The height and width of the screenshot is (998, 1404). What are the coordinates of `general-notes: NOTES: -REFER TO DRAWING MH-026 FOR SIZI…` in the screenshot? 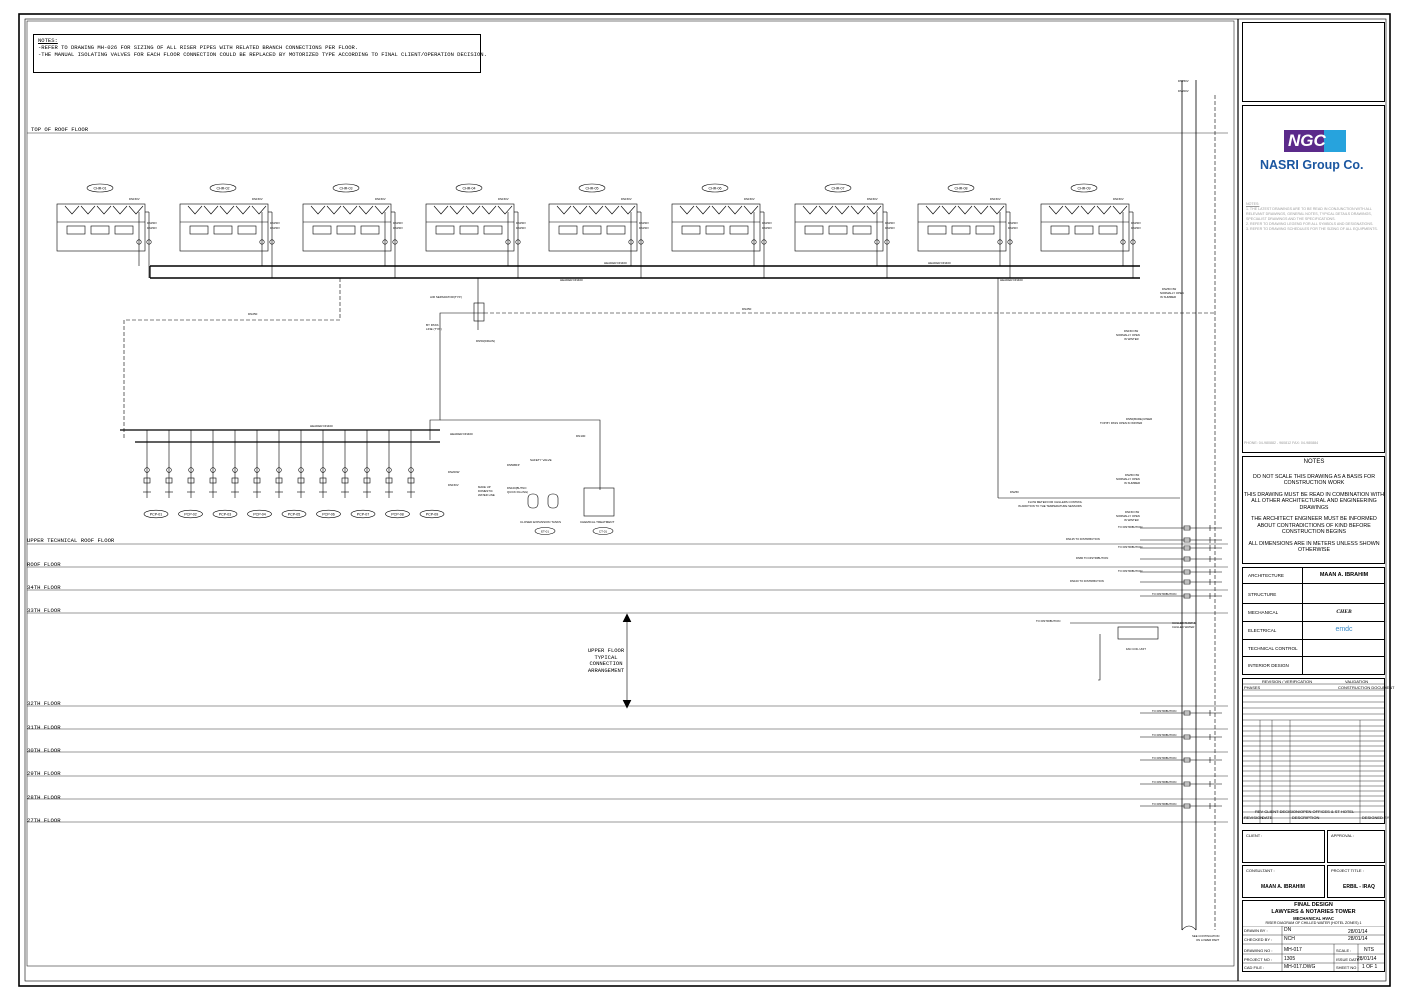 It's located at (260, 53).